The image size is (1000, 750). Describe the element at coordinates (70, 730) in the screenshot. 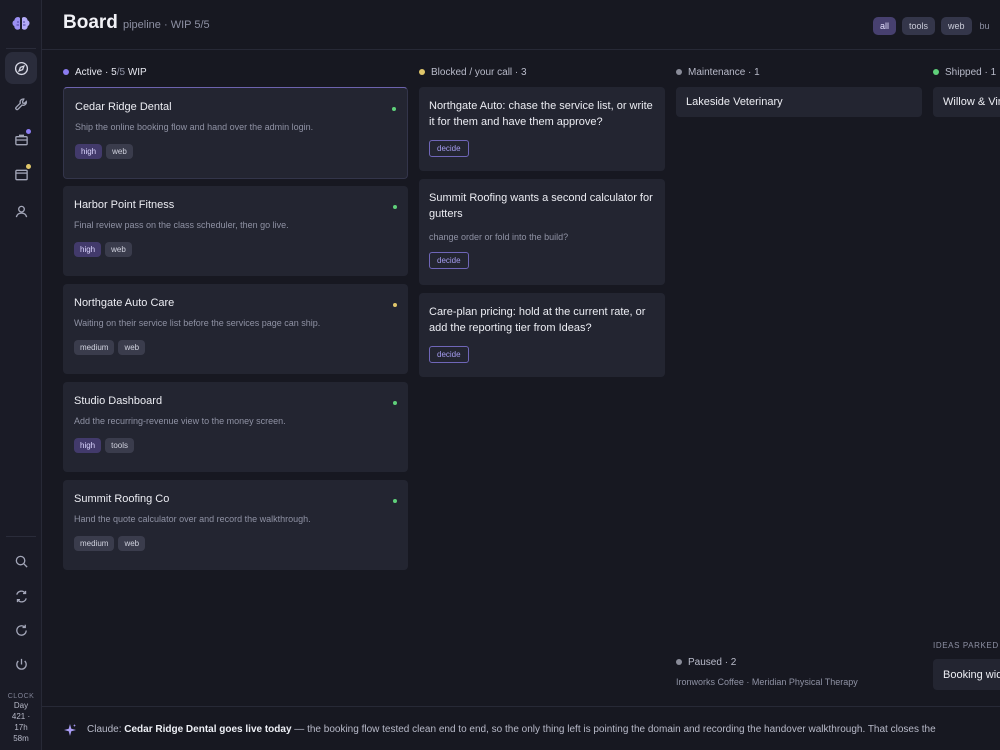

I see `sparkle-icon` at that location.